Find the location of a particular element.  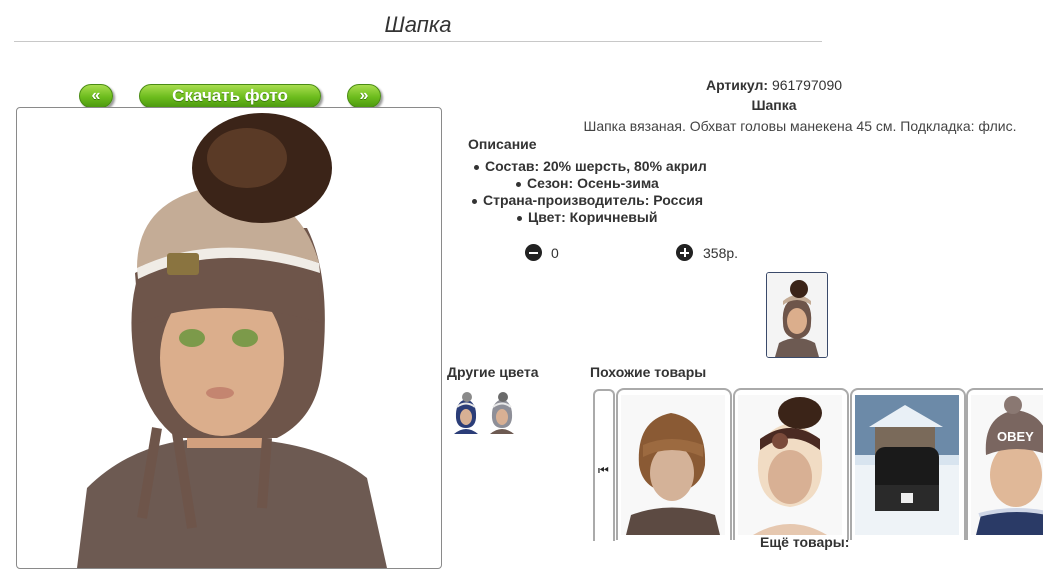

prev-photo-button: « is located at coordinates (96, 96).